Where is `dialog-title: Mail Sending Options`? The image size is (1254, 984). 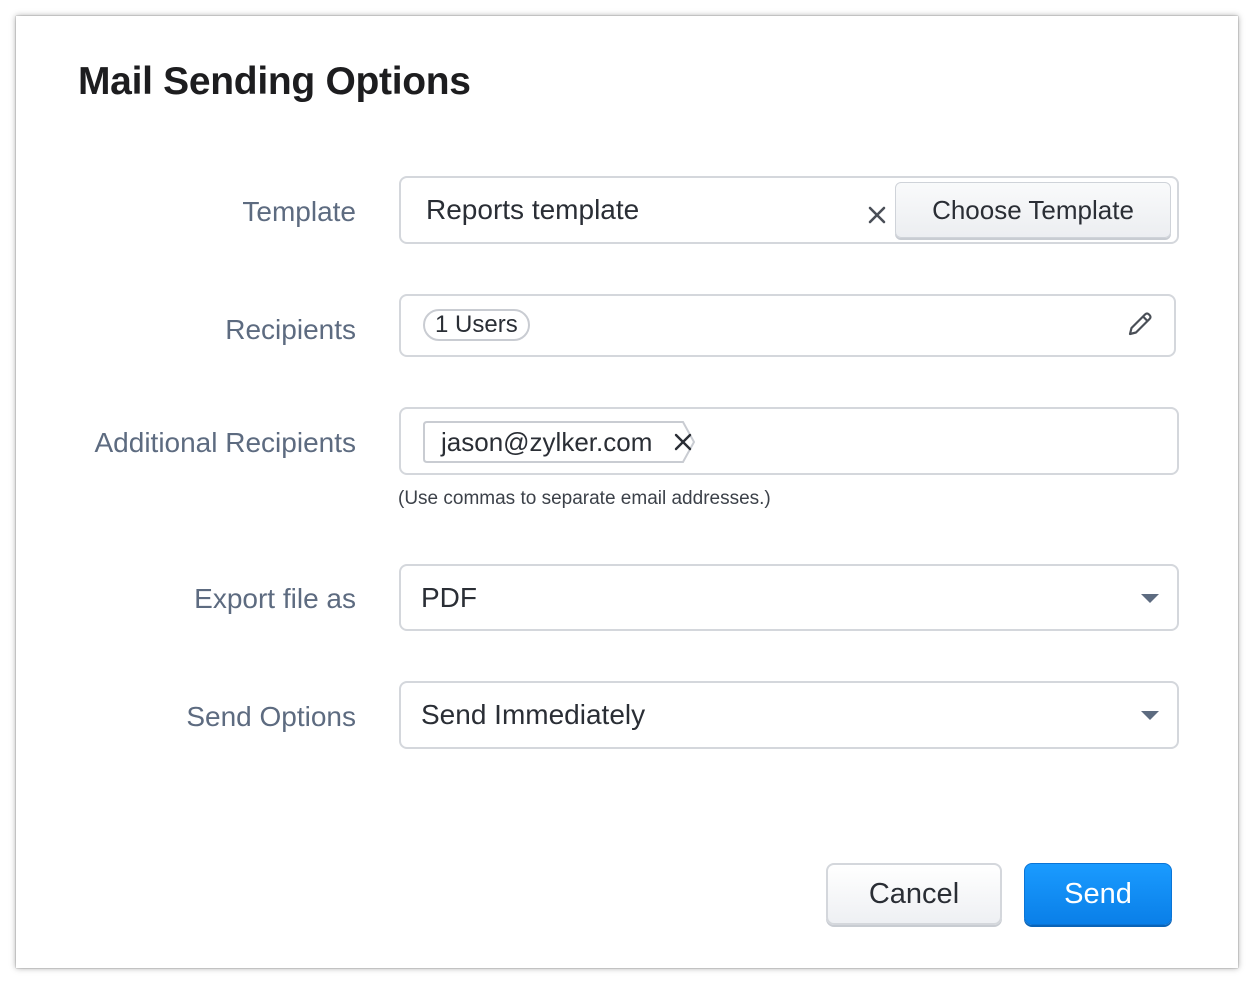 dialog-title: Mail Sending Options is located at coordinates (274, 81).